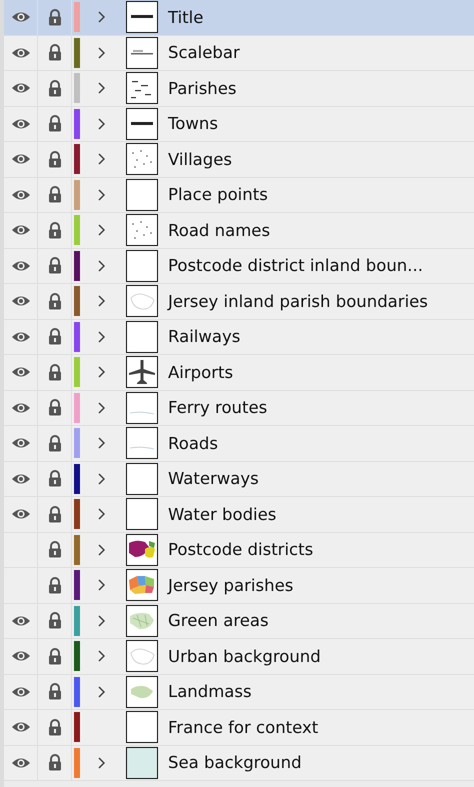  Describe the element at coordinates (239, 160) in the screenshot. I see `layer-row: Villages` at that location.